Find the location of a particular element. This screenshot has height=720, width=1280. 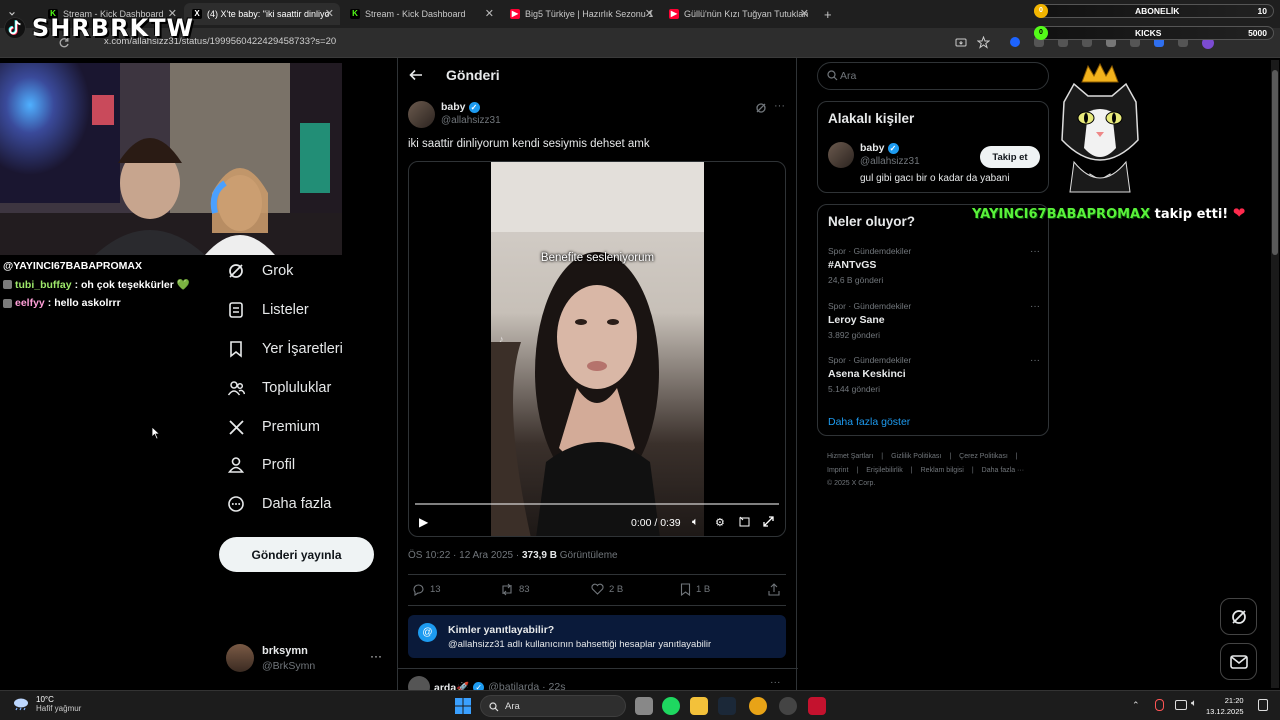

nav-item-communities: Topluluklar is located at coordinates (278, 388).